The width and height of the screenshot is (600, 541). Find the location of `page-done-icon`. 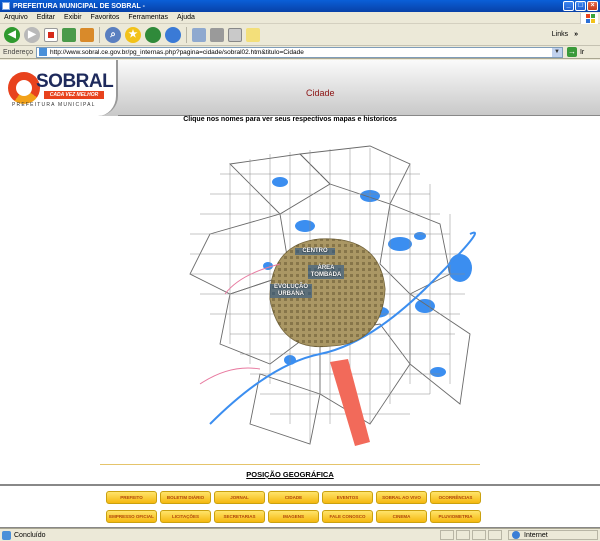

page-done-icon is located at coordinates (6, 535).